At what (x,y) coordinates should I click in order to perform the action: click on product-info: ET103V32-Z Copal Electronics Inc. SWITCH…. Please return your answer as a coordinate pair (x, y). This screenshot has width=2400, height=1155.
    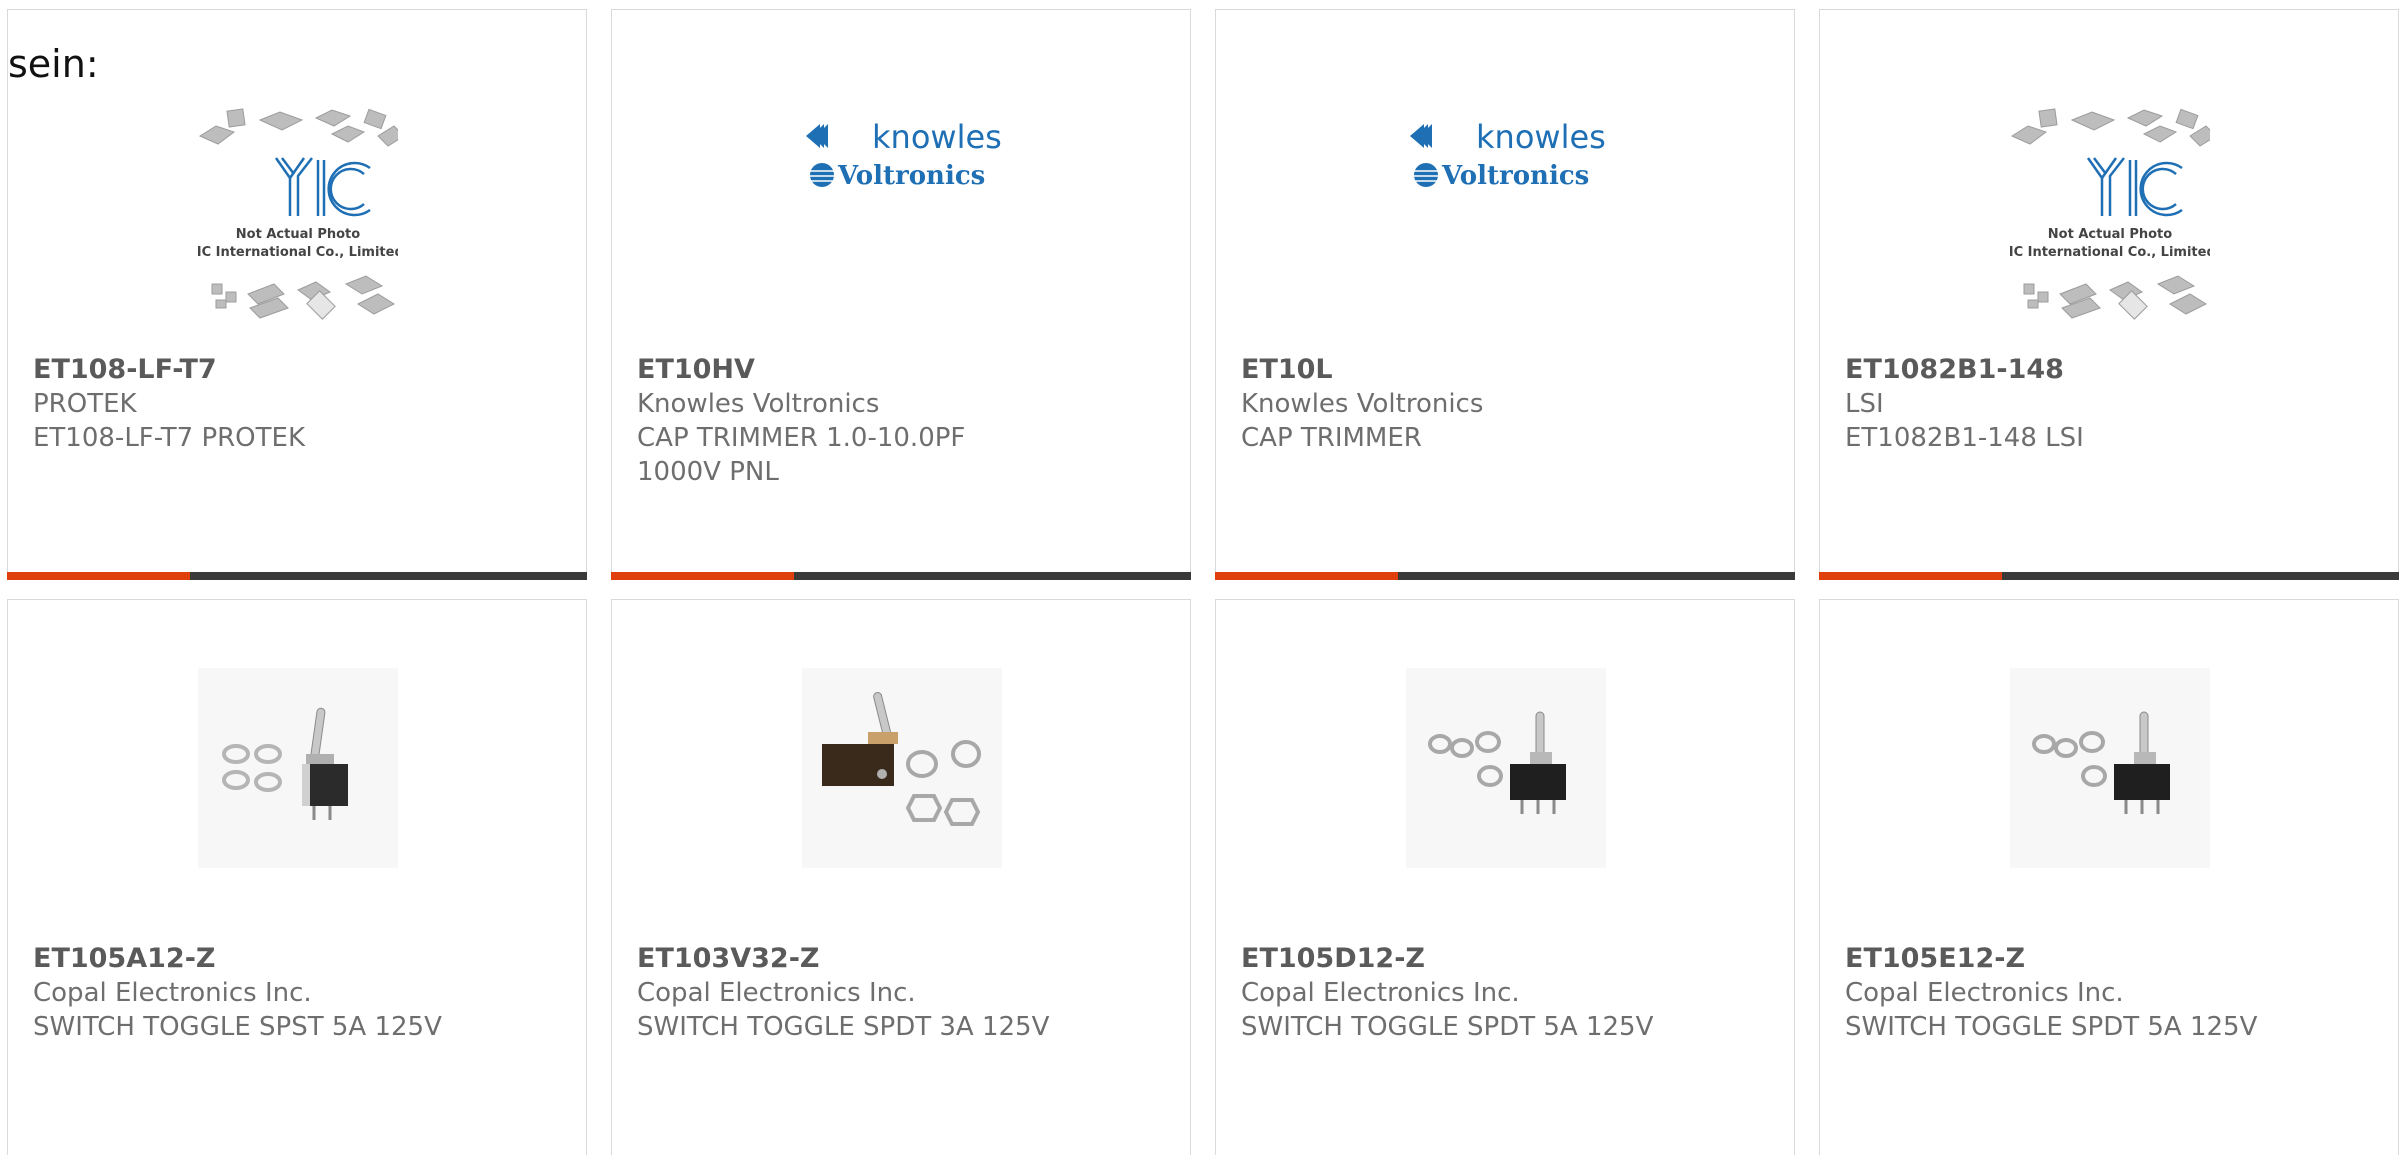
    Looking at the image, I should click on (903, 993).